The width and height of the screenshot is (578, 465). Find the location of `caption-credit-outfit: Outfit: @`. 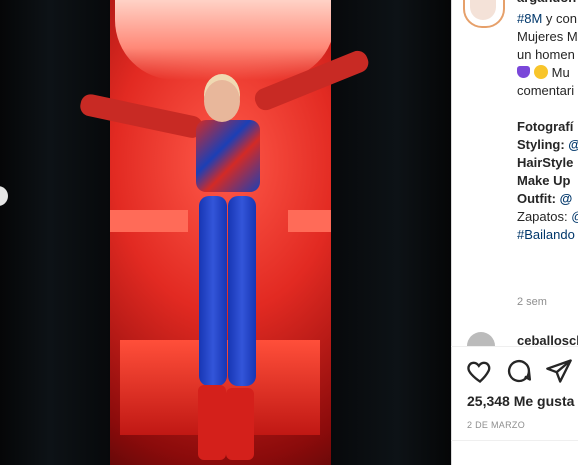

caption-credit-outfit: Outfit: @ is located at coordinates (545, 198).